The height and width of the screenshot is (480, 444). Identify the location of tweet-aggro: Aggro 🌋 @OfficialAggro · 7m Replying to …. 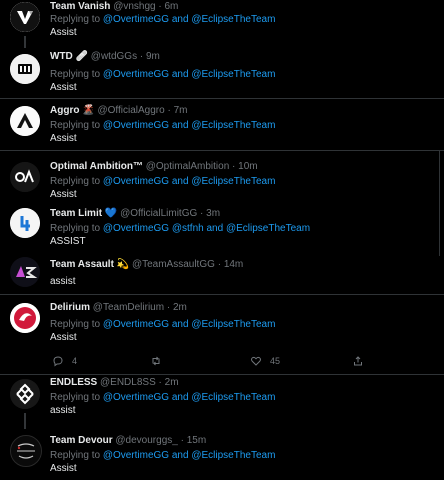
(222, 124).